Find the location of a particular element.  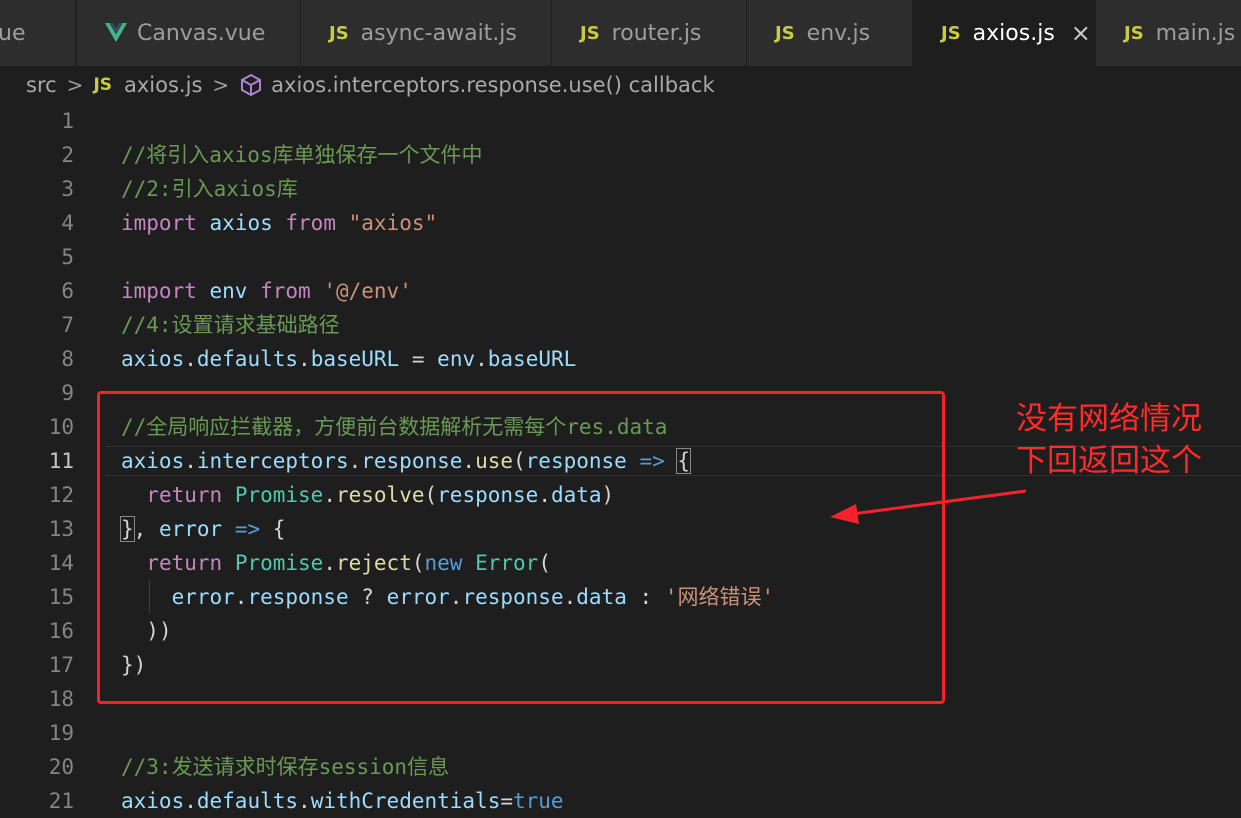

tab-label: axios.js is located at coordinates (1013, 33).